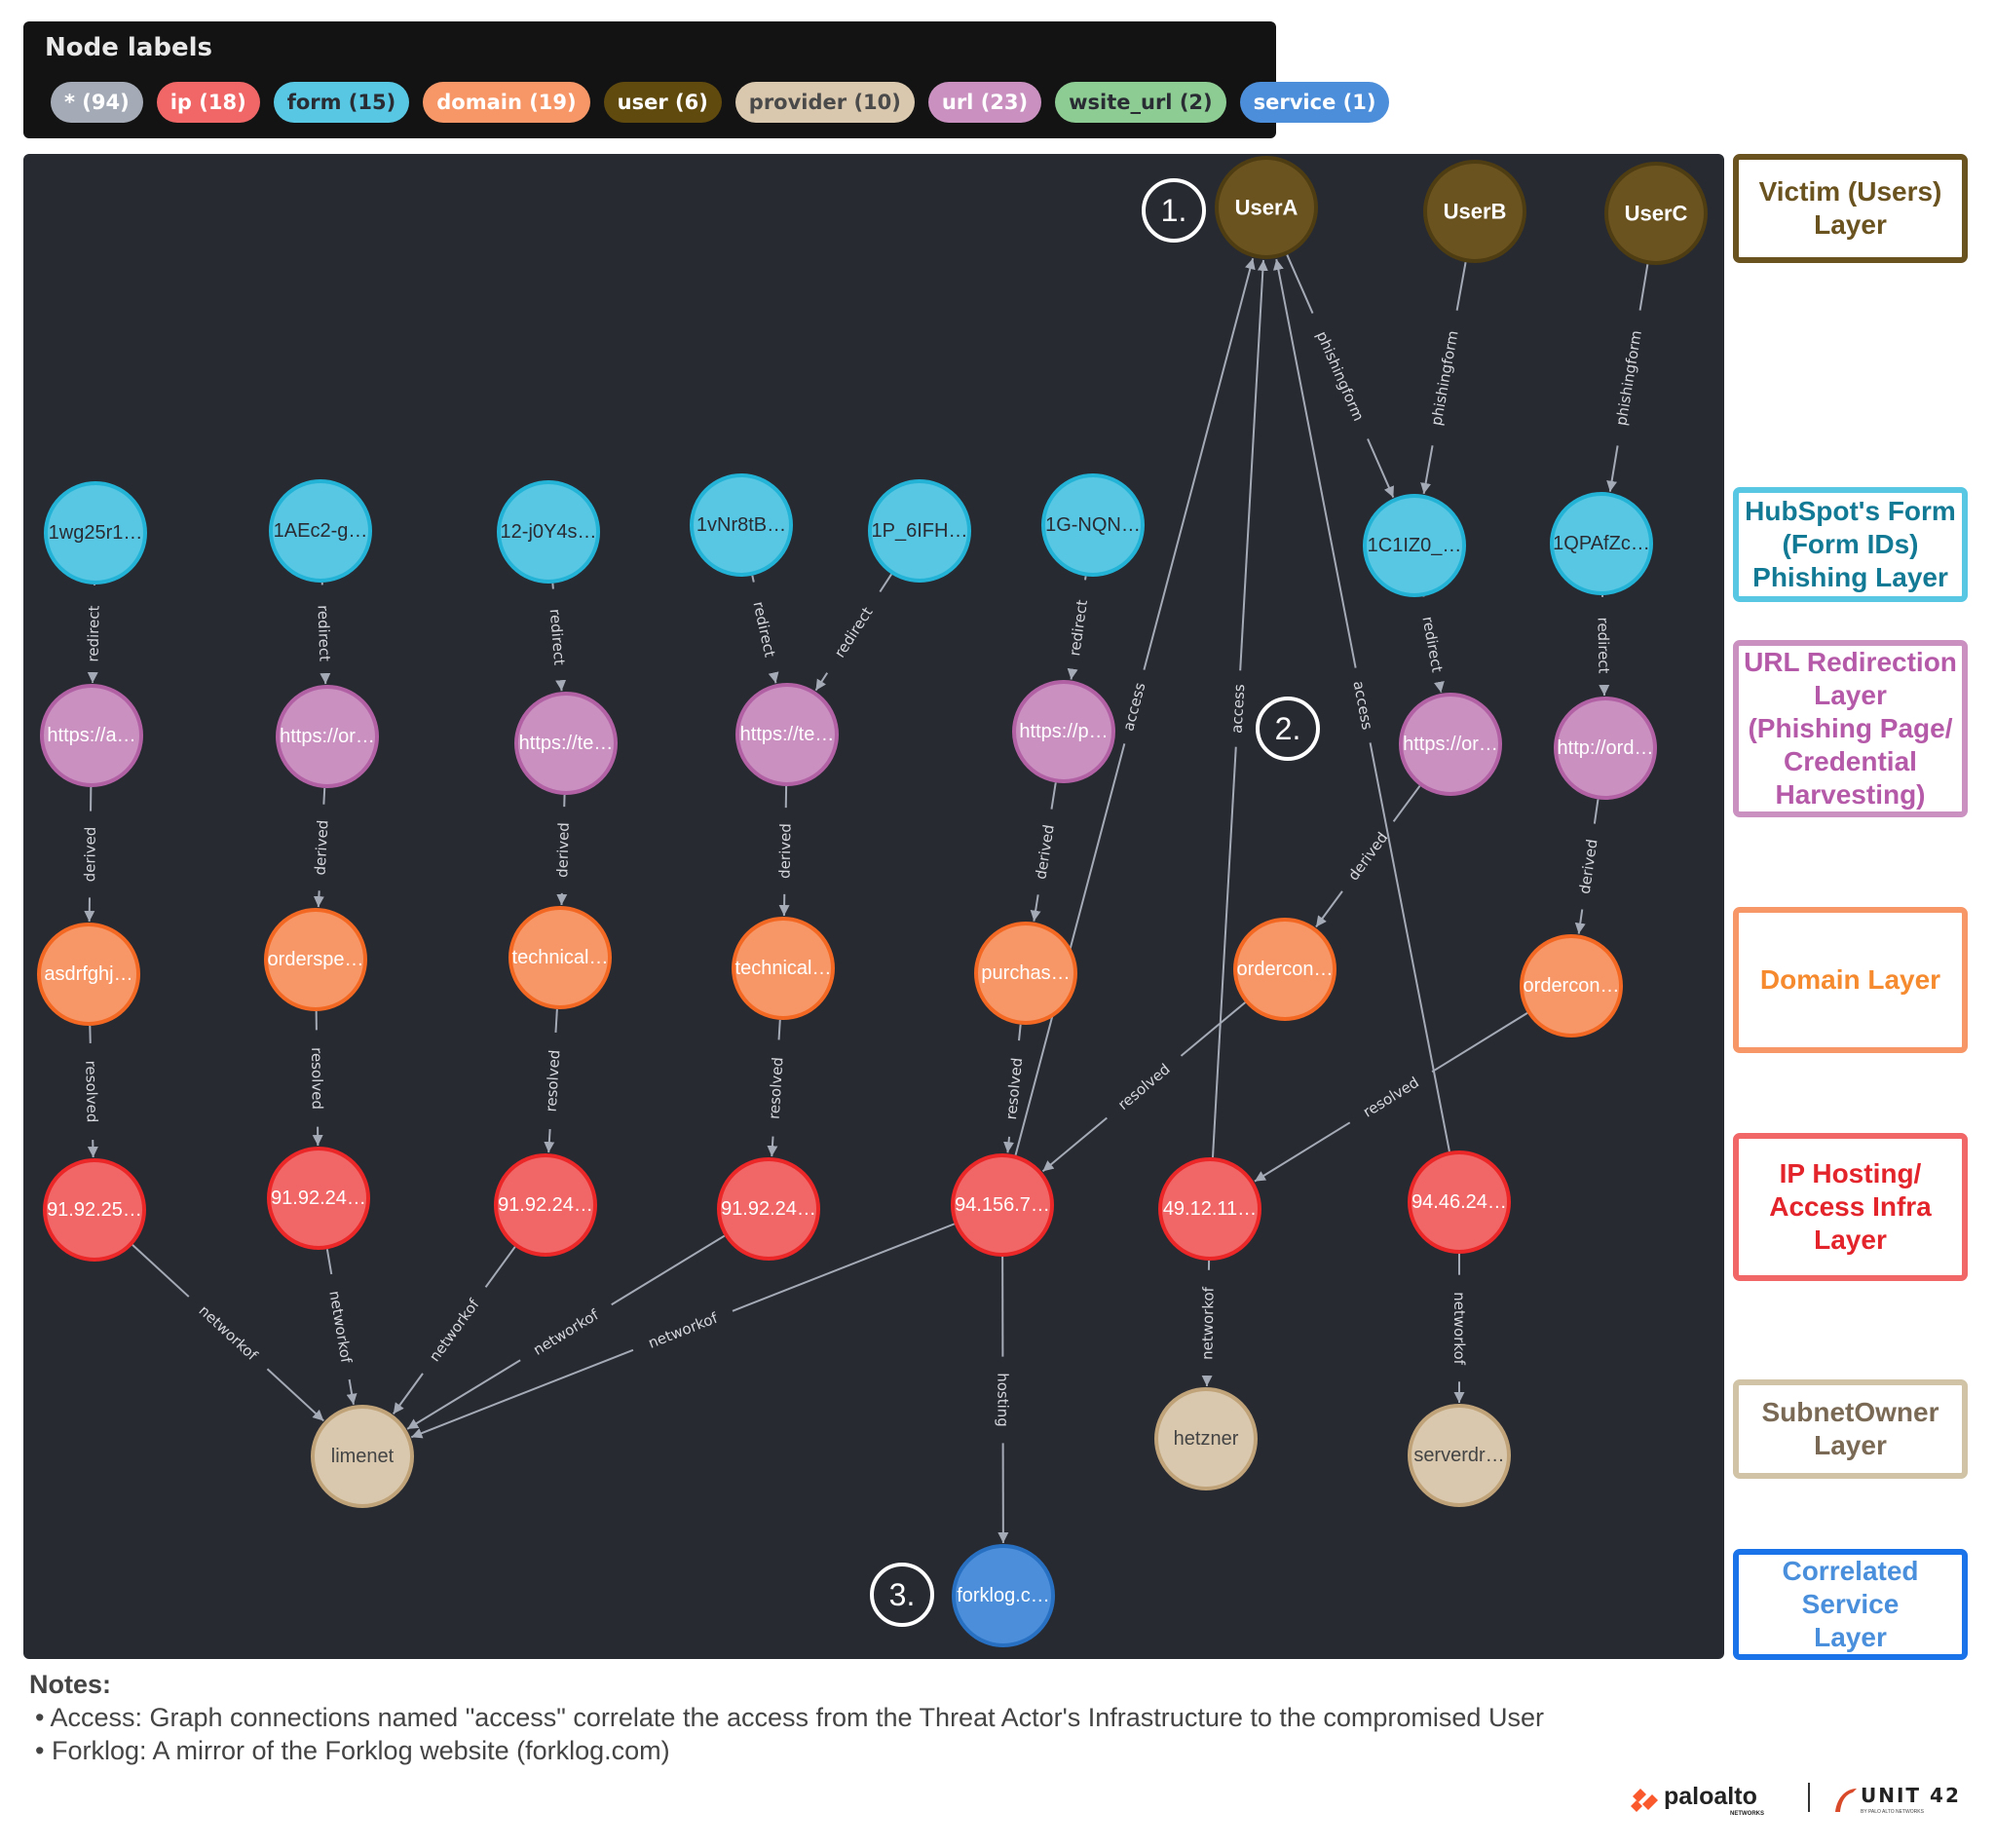 The width and height of the screenshot is (1995, 1848). Describe the element at coordinates (824, 103) in the screenshot. I see `legend-pill-provider: provider (10)` at that location.